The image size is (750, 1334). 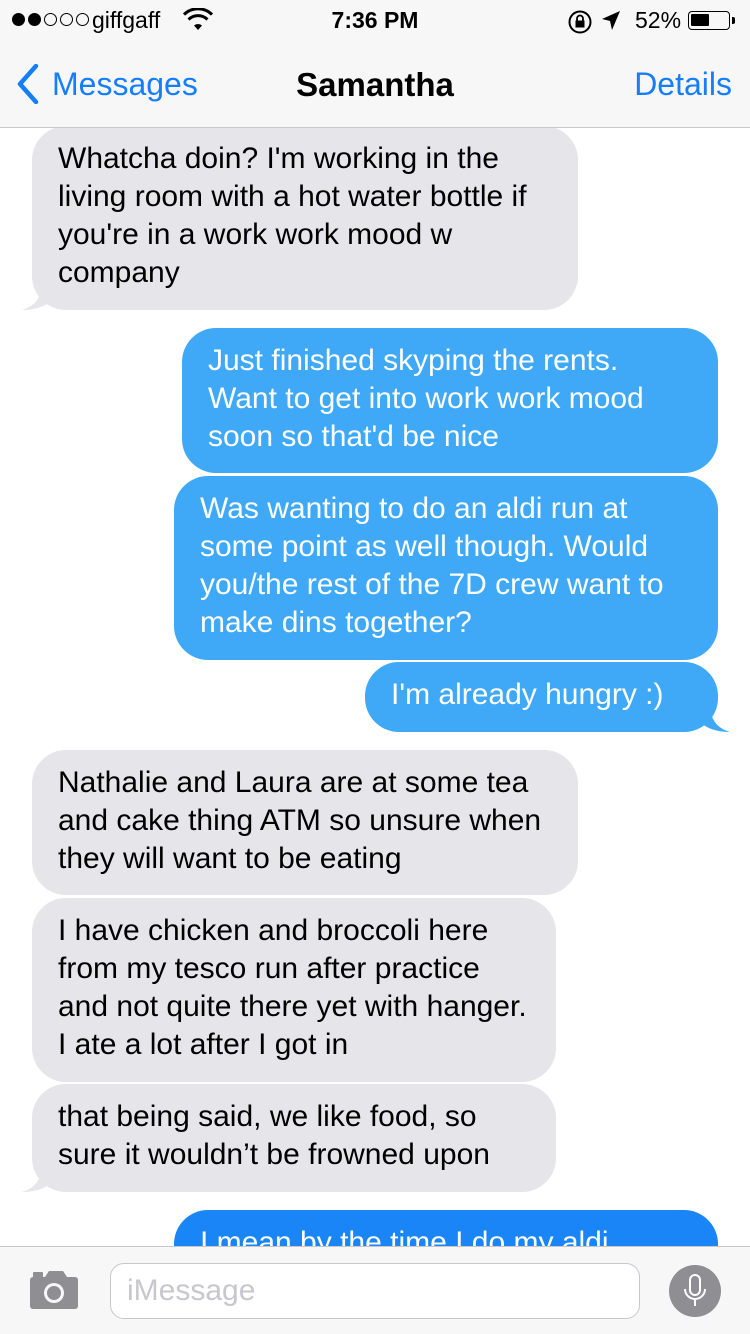 What do you see at coordinates (733, 20) in the screenshot?
I see `battery-tip` at bounding box center [733, 20].